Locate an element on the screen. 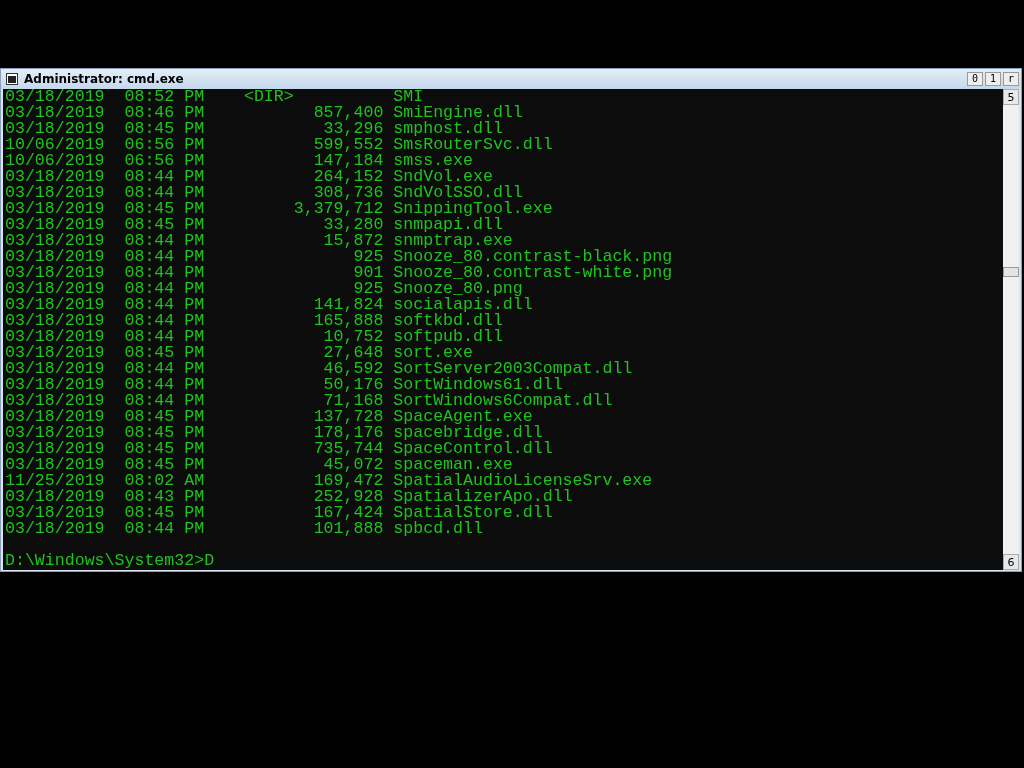  scroll-thumb is located at coordinates (1011, 272).